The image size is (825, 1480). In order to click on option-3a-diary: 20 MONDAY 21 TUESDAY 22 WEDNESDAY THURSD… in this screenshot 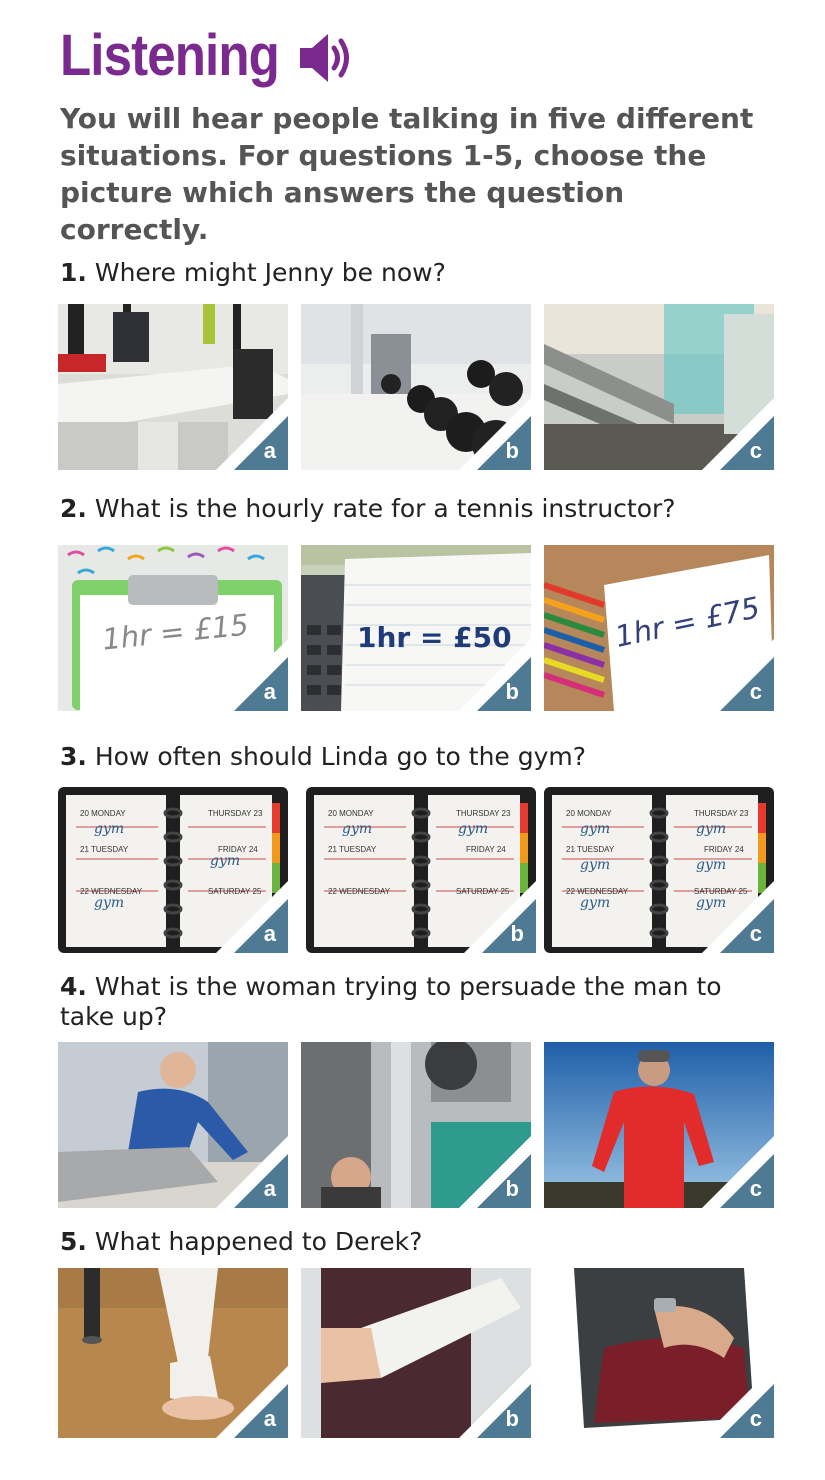, I will do `click(173, 870)`.